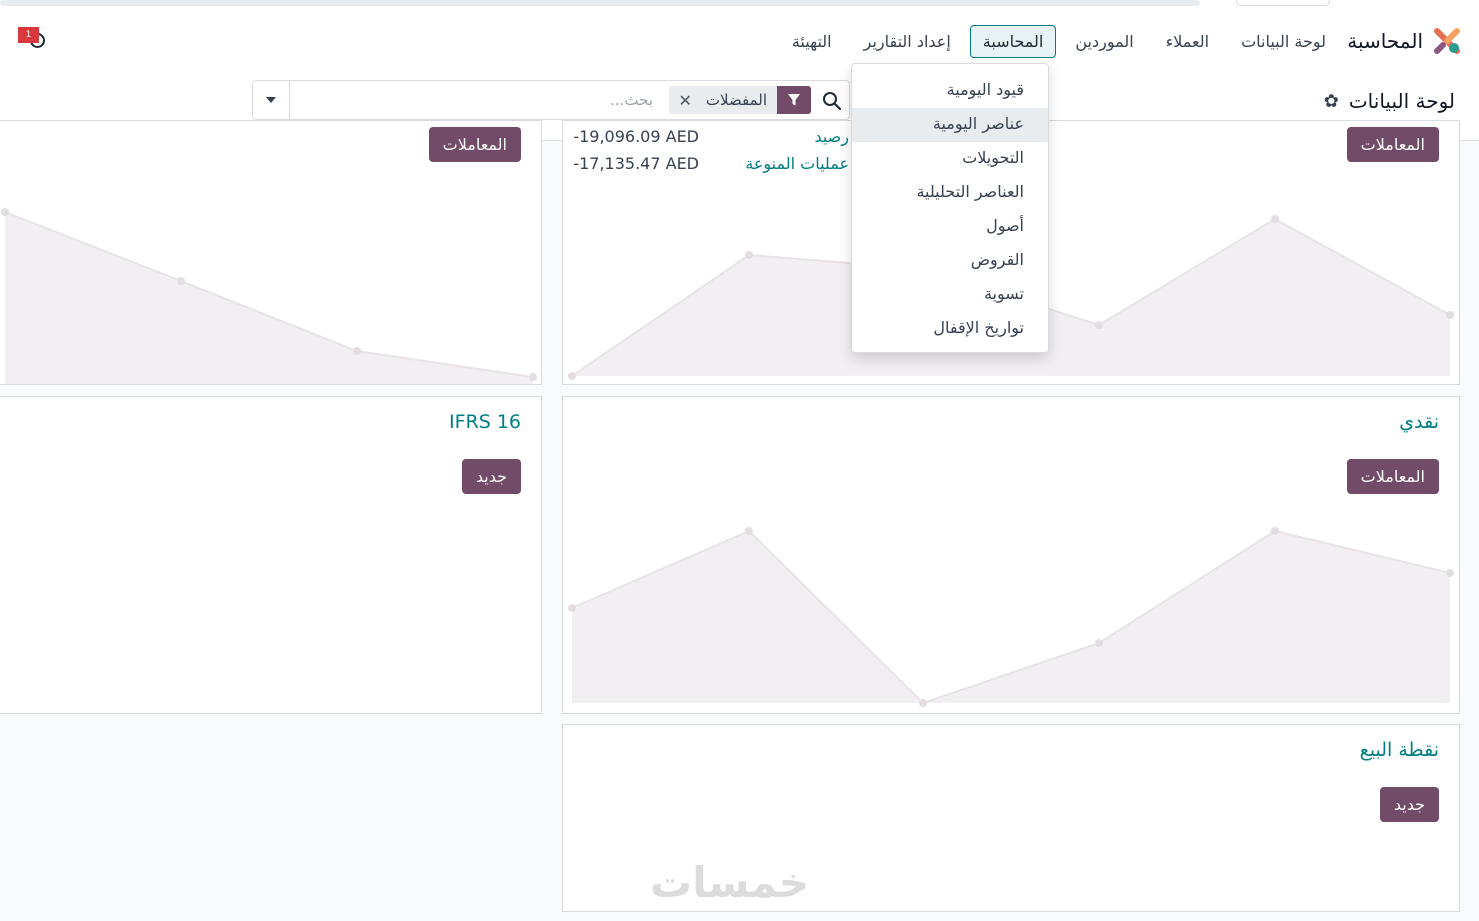  What do you see at coordinates (271, 555) in the screenshot?
I see `journal-card-ifrs16: IFRS 16 جديد` at bounding box center [271, 555].